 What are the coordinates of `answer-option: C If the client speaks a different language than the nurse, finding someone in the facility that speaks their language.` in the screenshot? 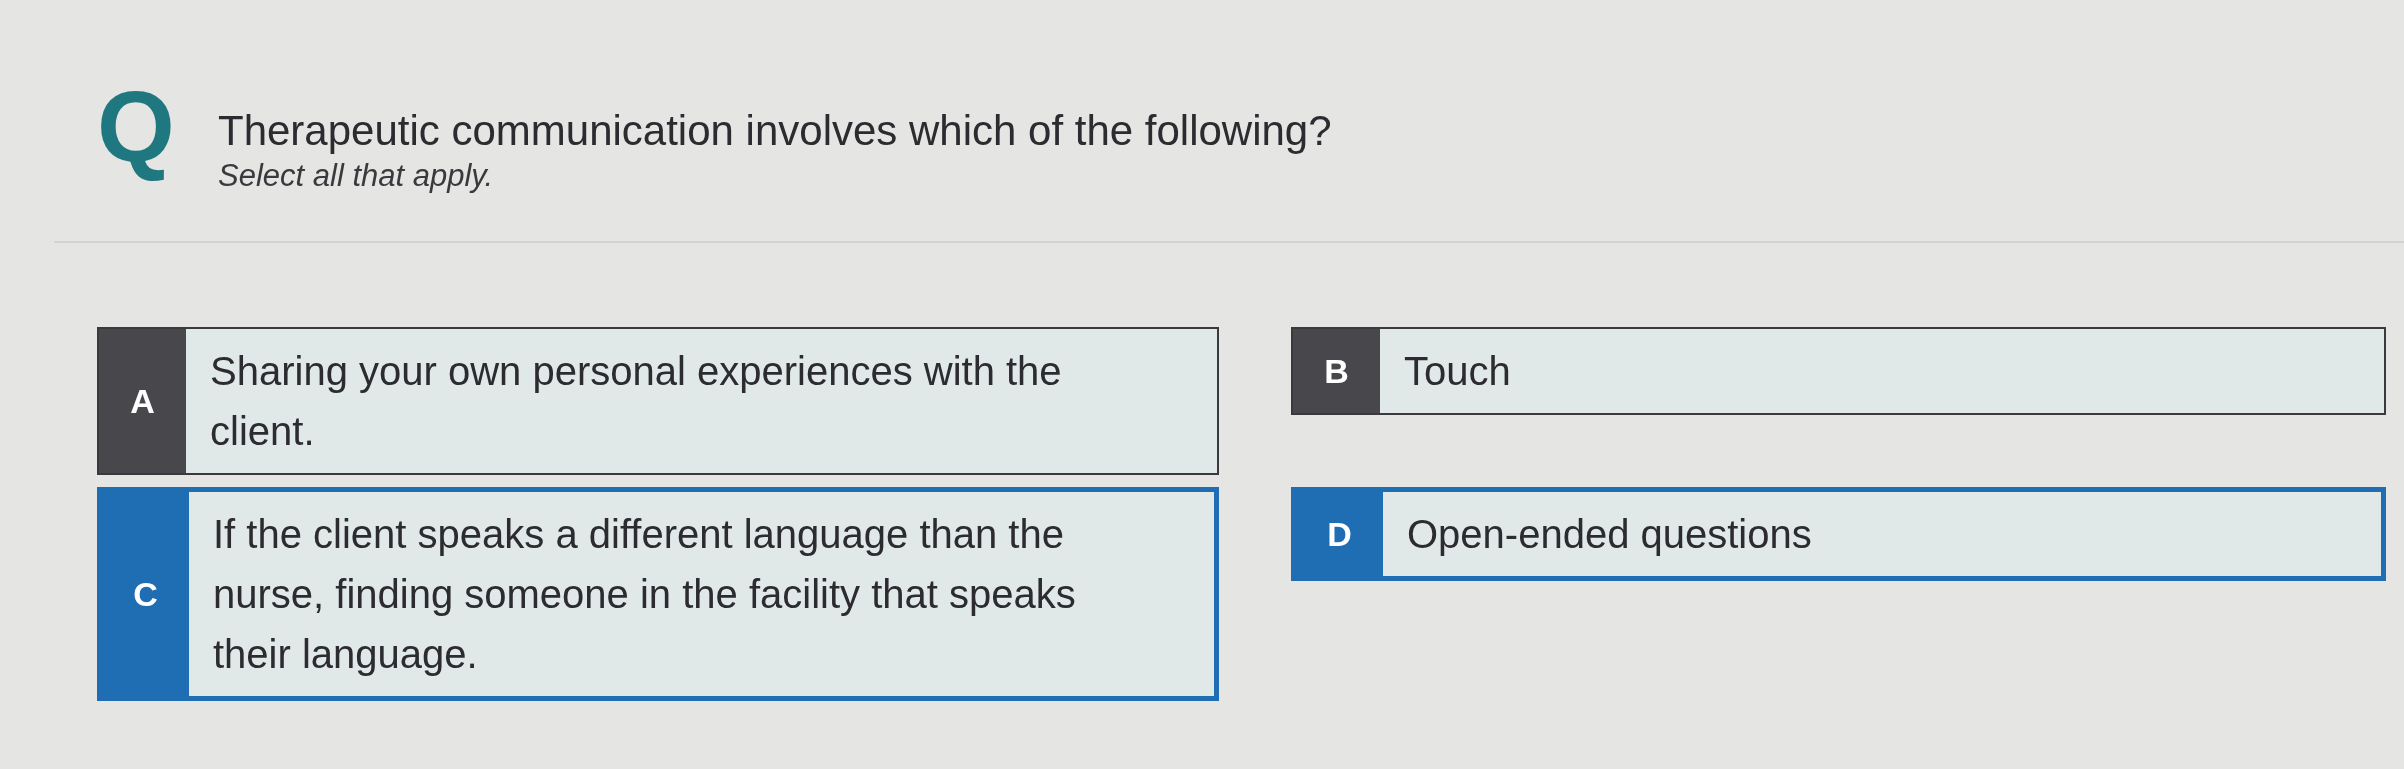 It's located at (658, 594).